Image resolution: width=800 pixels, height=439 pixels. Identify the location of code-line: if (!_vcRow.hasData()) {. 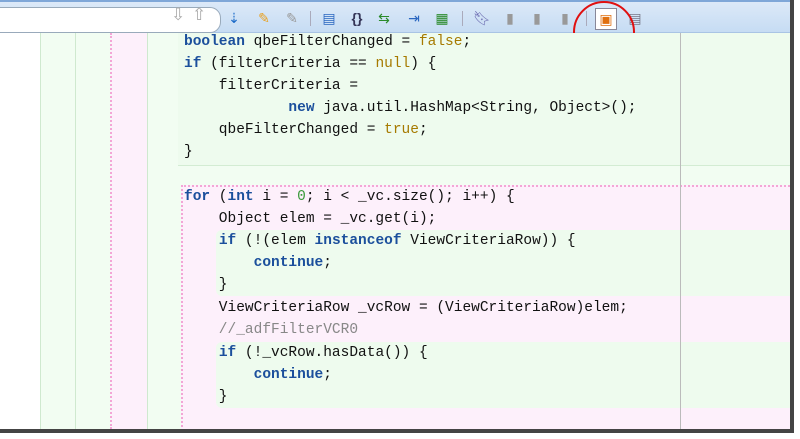
(323, 353).